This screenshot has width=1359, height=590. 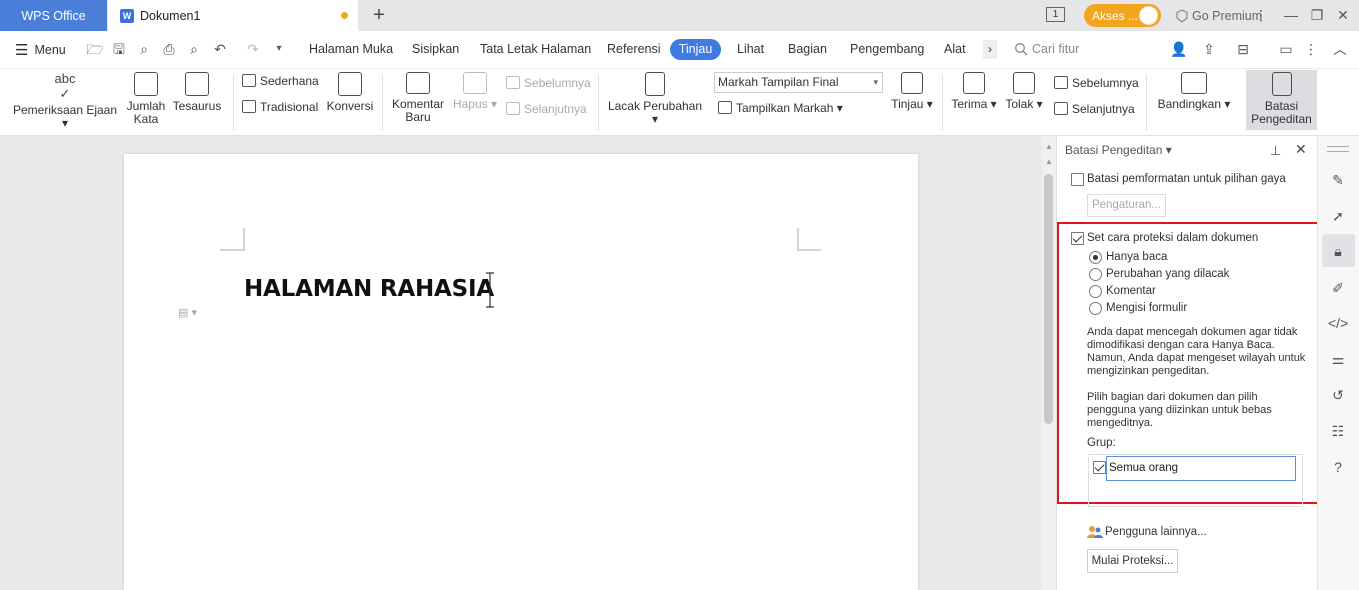 I want to click on tab-sisipkan: Sisipkan, so click(x=435, y=49).